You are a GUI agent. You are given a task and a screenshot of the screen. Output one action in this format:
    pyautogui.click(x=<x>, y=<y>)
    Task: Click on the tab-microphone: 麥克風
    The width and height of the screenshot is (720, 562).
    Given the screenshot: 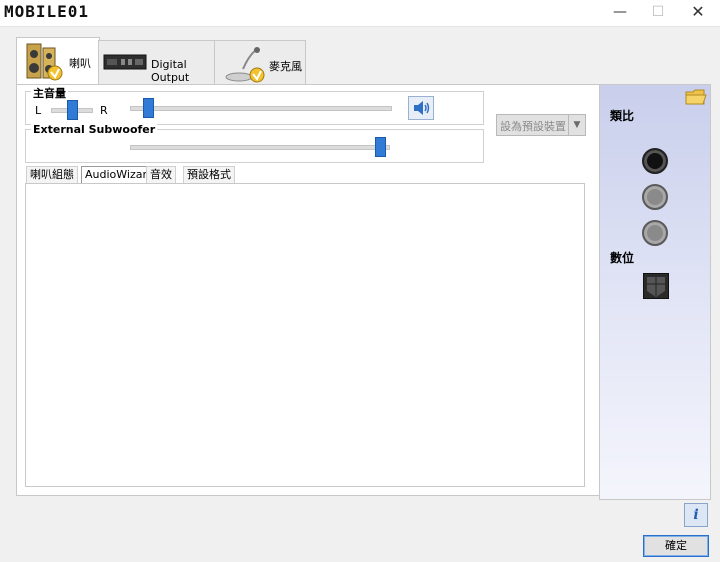 What is the action you would take?
    pyautogui.click(x=260, y=62)
    